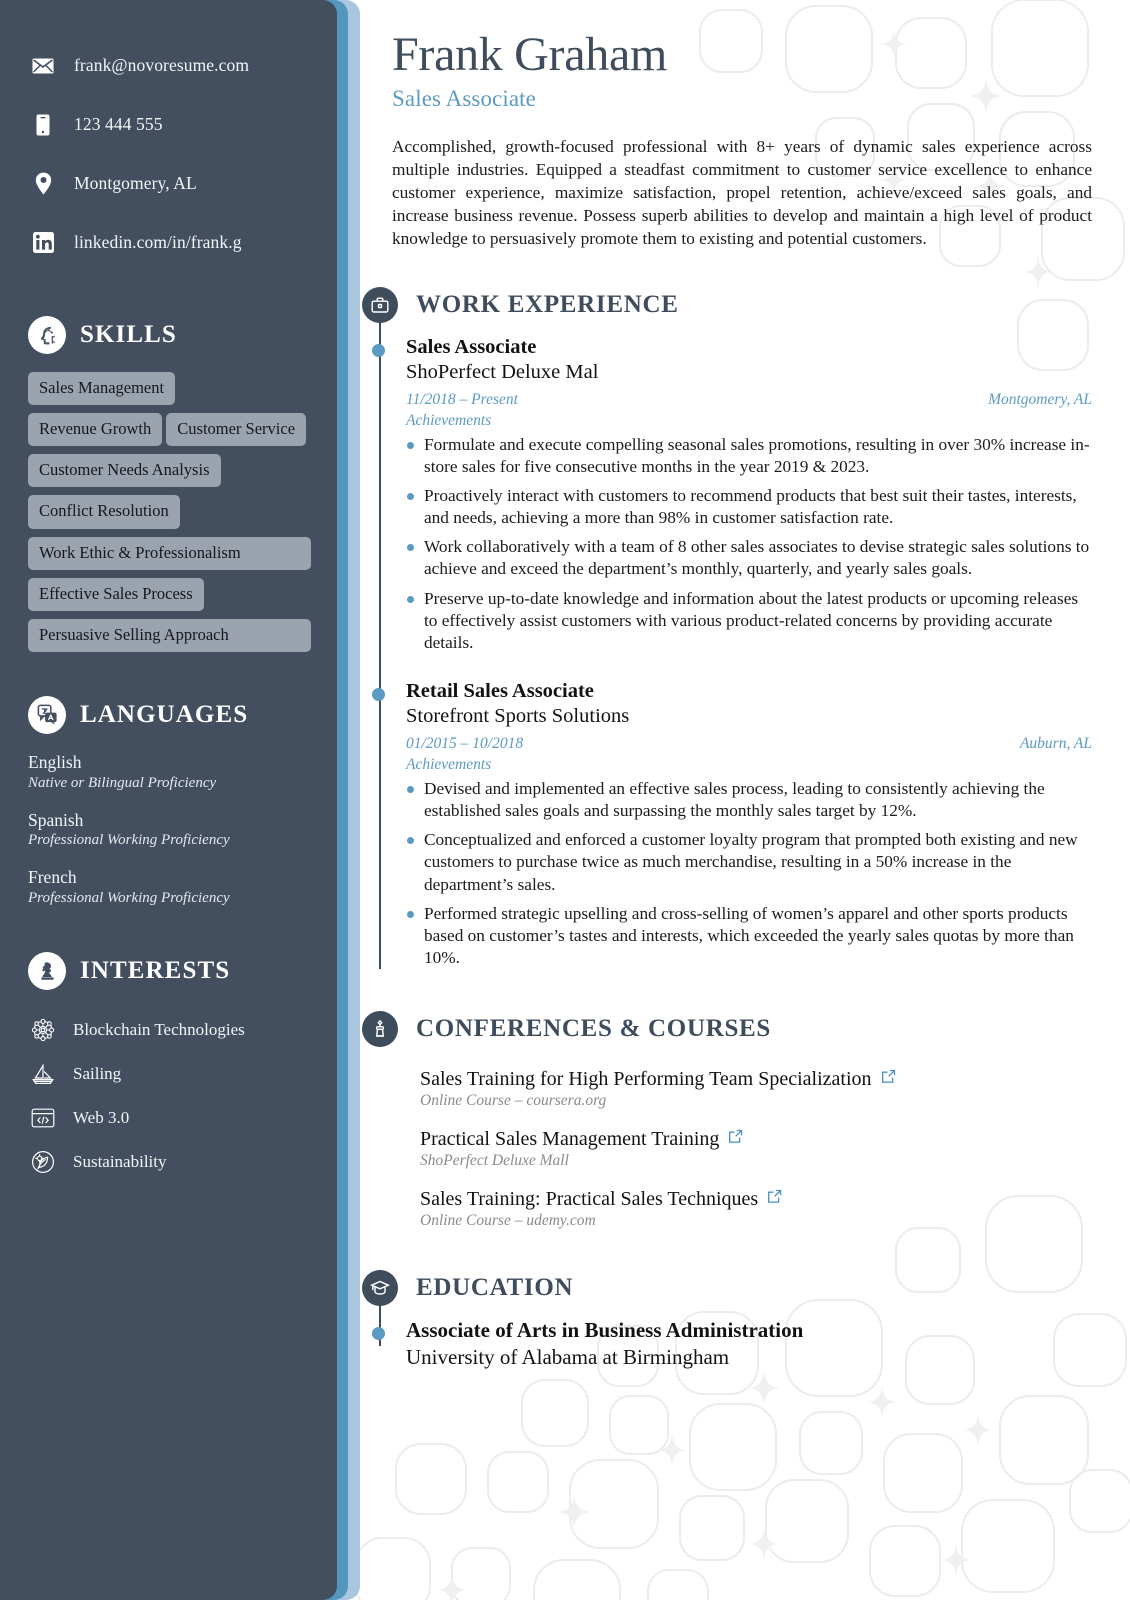  What do you see at coordinates (749, 400) in the screenshot?
I see `work-meta: 11/2018 – Present Montgomery, AL` at bounding box center [749, 400].